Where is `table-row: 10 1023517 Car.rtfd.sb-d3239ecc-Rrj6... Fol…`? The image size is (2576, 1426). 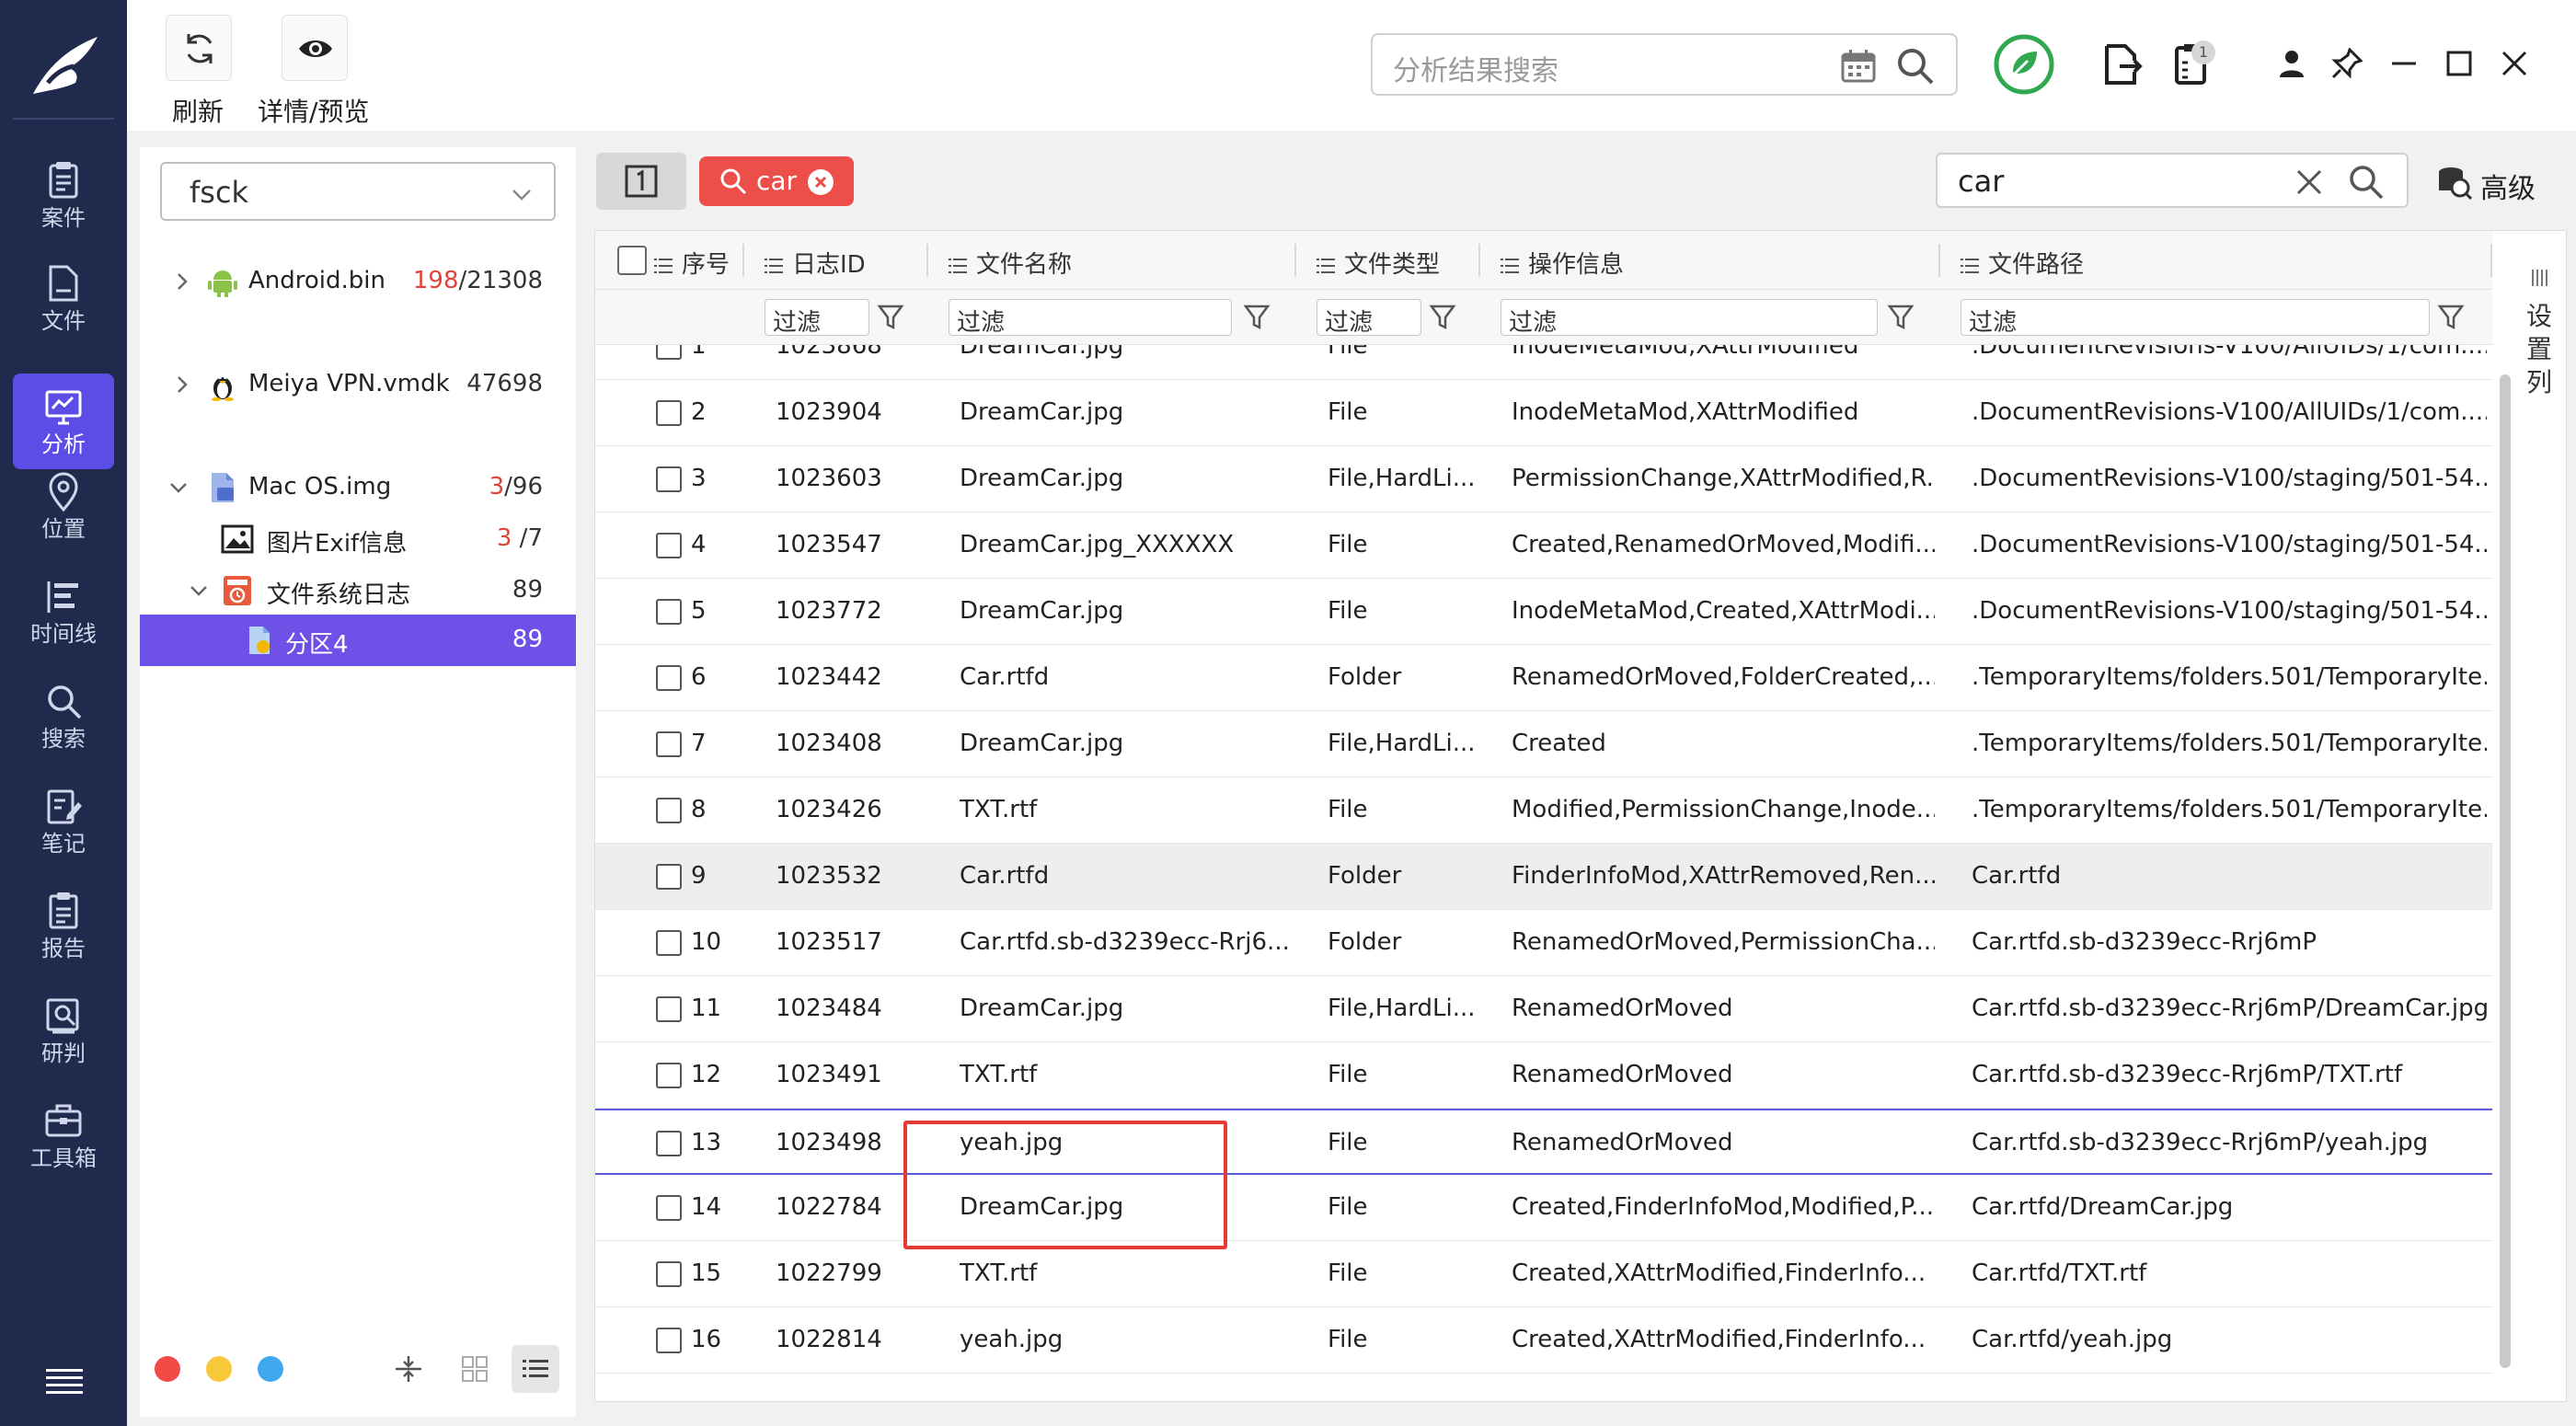 table-row: 10 1023517 Car.rtfd.sb-d3239ecc-Rrj6... Fol… is located at coordinates (1543, 943).